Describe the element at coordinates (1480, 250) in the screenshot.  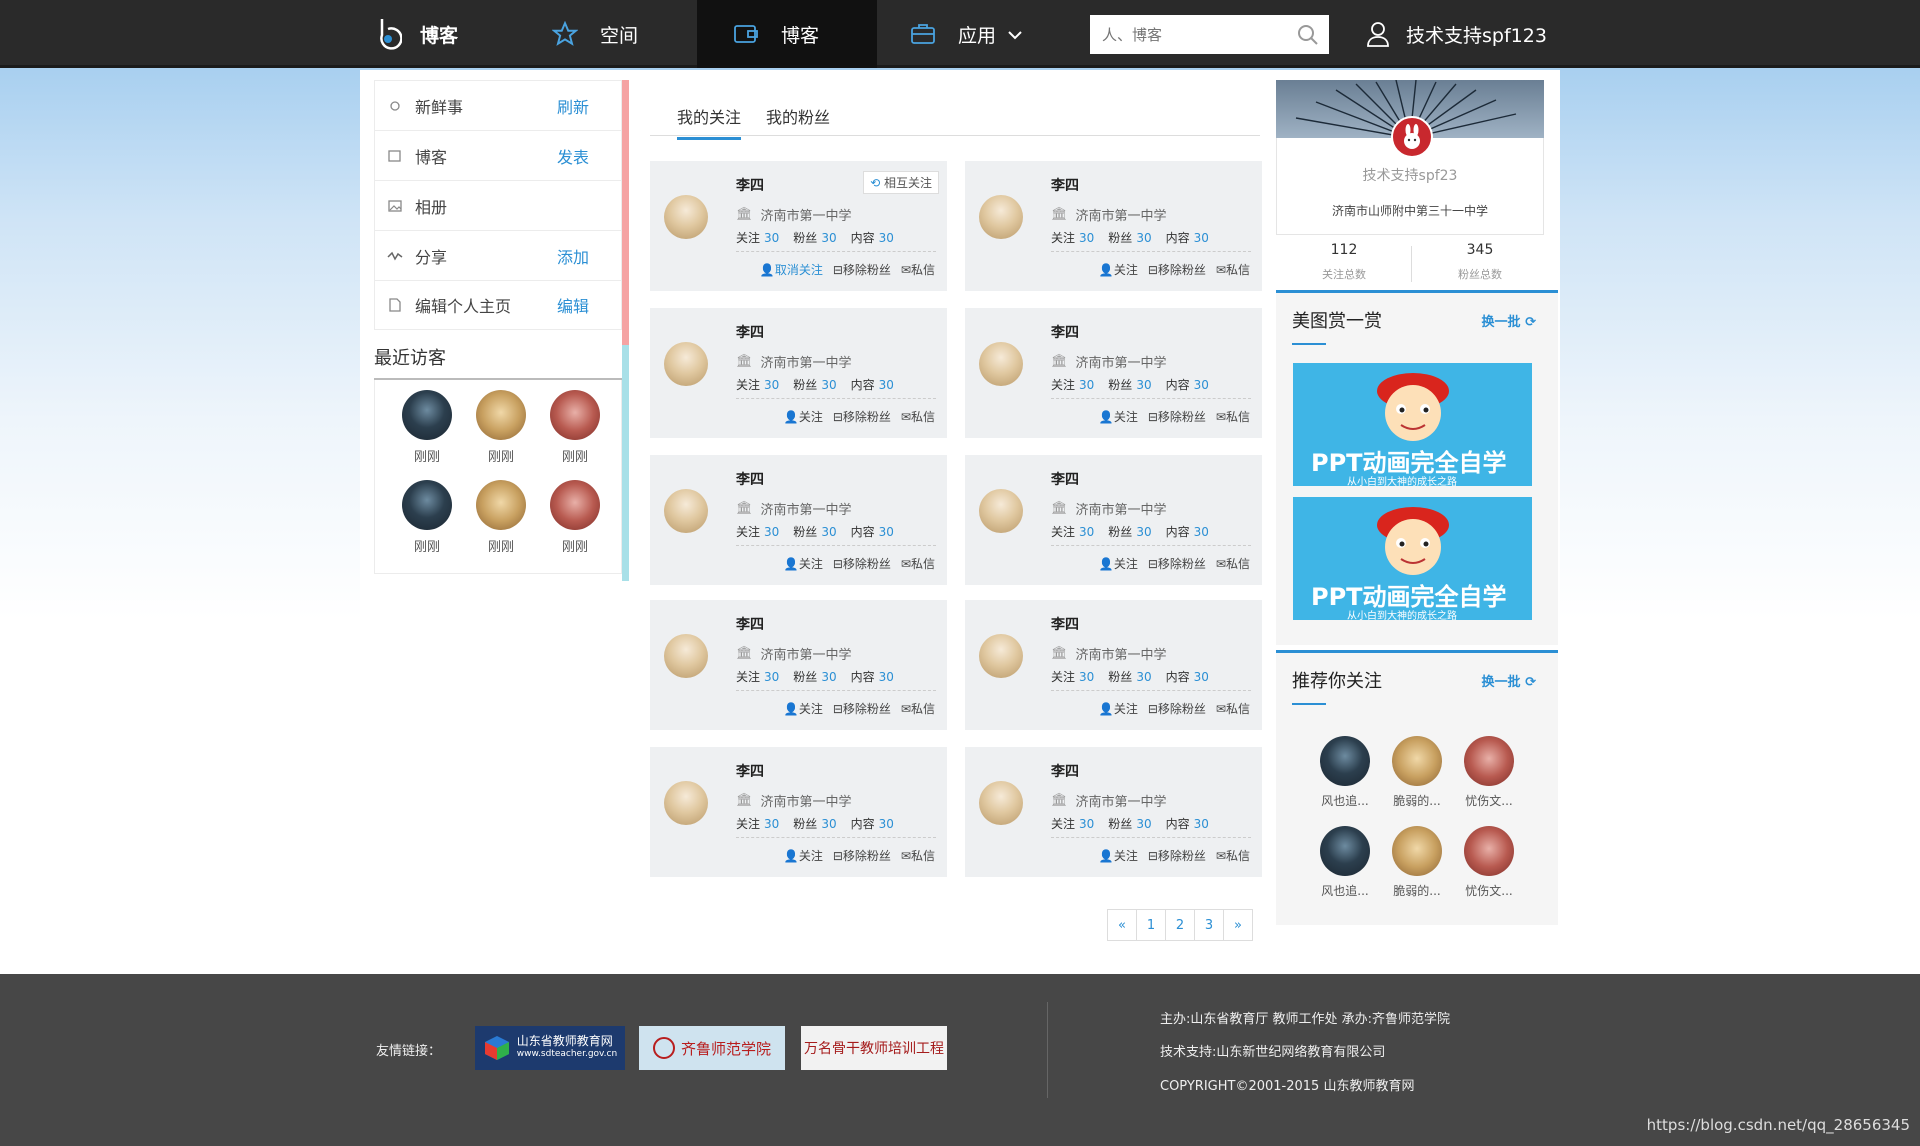
I see `fans-count: 345` at that location.